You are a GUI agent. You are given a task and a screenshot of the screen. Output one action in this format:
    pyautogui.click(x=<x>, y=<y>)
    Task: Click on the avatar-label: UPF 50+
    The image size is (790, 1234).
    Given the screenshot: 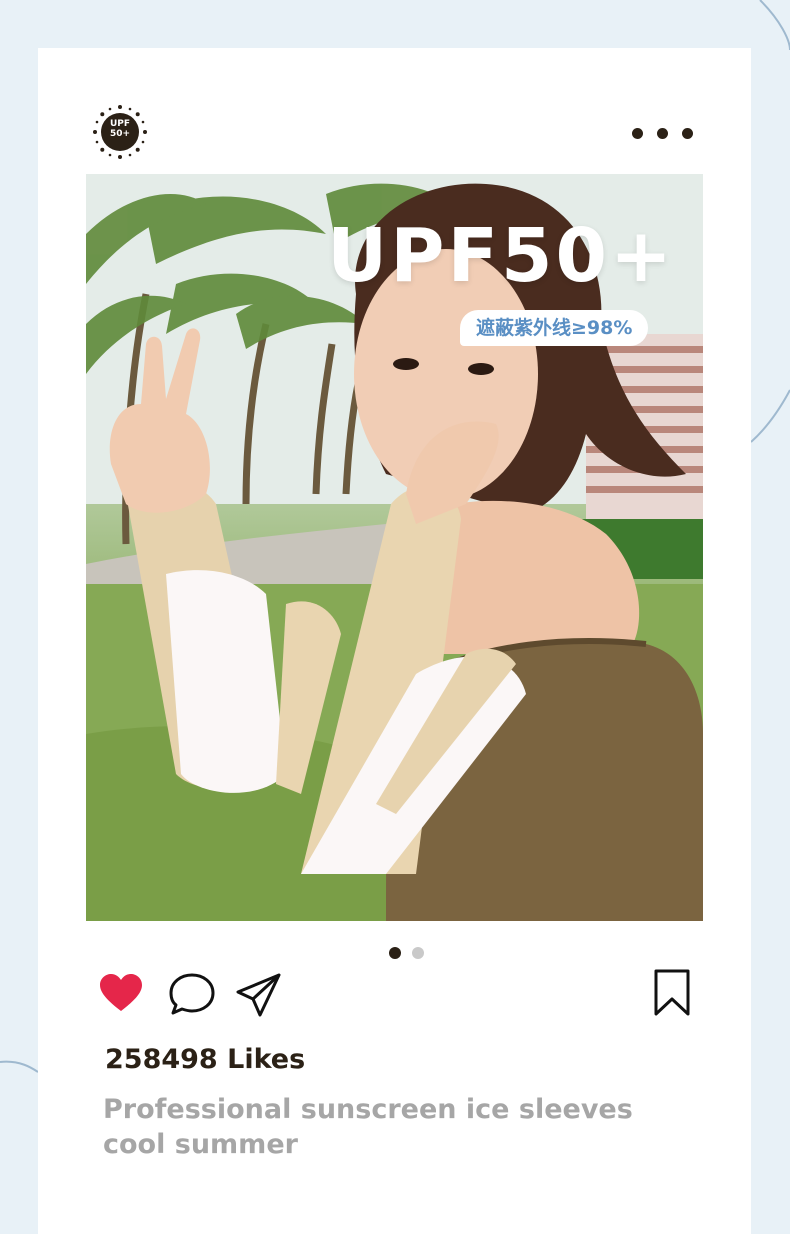 What is the action you would take?
    pyautogui.click(x=120, y=129)
    